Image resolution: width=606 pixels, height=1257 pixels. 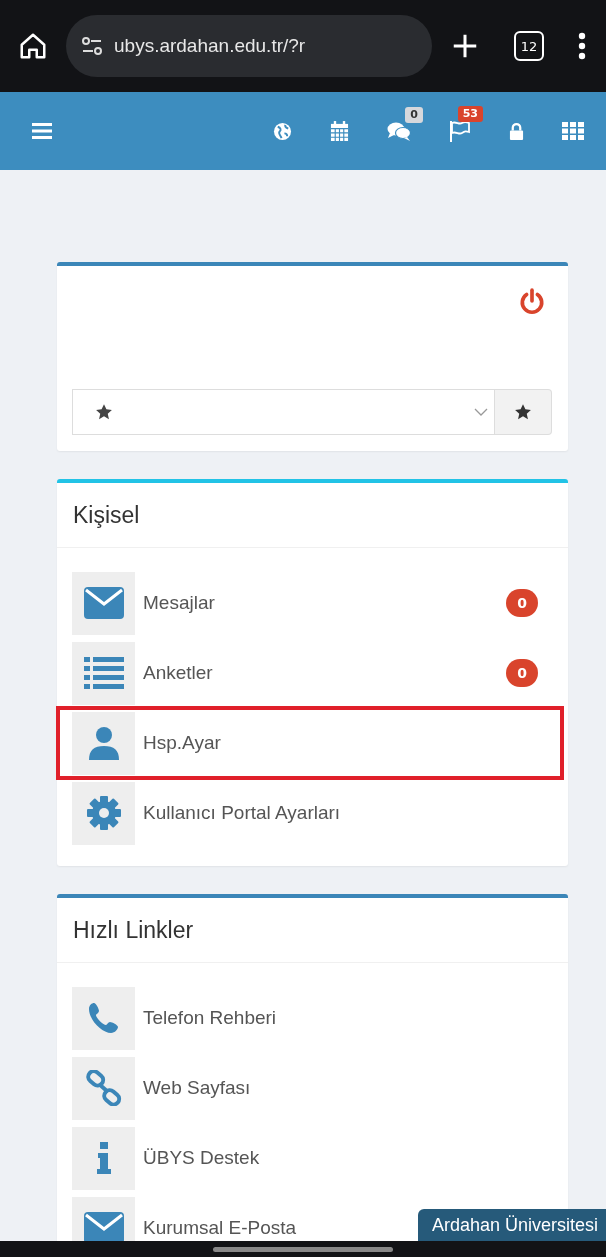 What do you see at coordinates (103, 1158) in the screenshot?
I see `info-icon` at bounding box center [103, 1158].